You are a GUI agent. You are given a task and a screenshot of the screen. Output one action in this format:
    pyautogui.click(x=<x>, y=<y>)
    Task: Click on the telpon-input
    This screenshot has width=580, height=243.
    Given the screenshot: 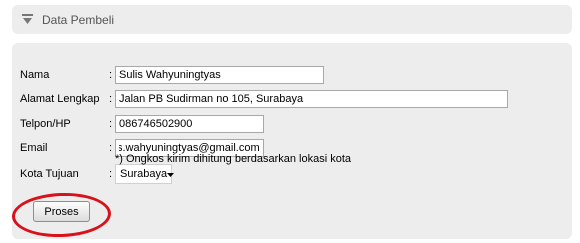 What is the action you would take?
    pyautogui.click(x=189, y=124)
    